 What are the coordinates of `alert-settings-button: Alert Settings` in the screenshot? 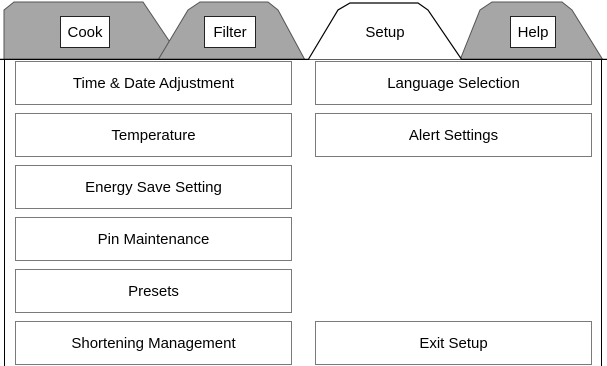 It's located at (453, 135).